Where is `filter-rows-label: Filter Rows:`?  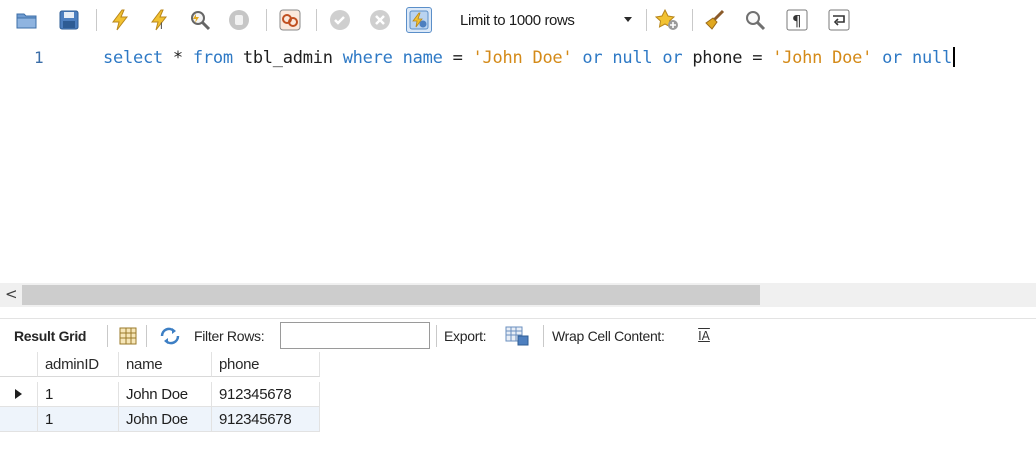 filter-rows-label: Filter Rows: is located at coordinates (229, 336).